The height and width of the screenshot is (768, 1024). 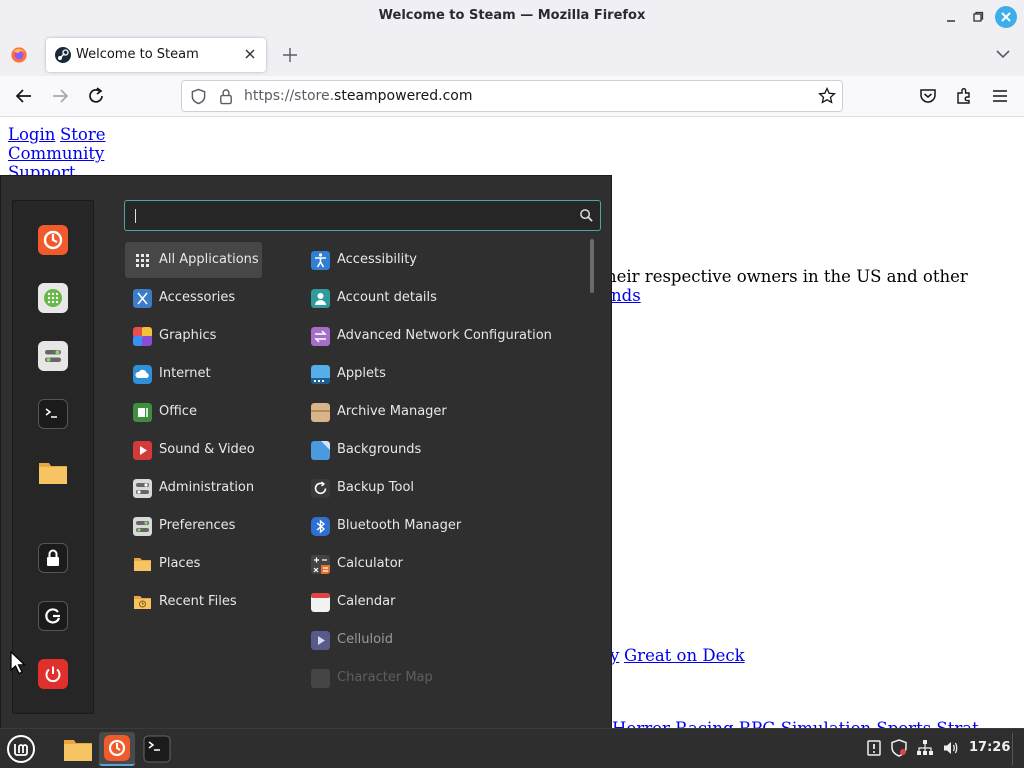 I want to click on close-tab-icon, so click(x=250, y=54).